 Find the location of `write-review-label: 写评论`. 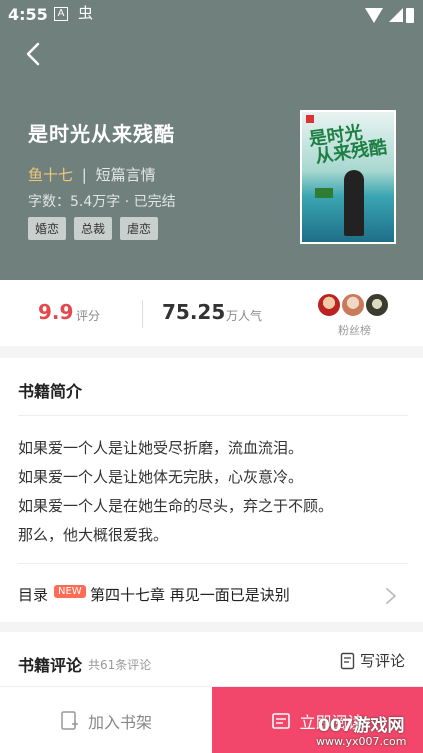

write-review-label: 写评论 is located at coordinates (383, 661).